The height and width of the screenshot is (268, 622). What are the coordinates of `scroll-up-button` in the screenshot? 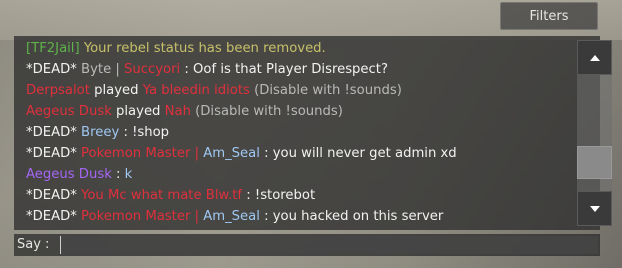 It's located at (594, 57).